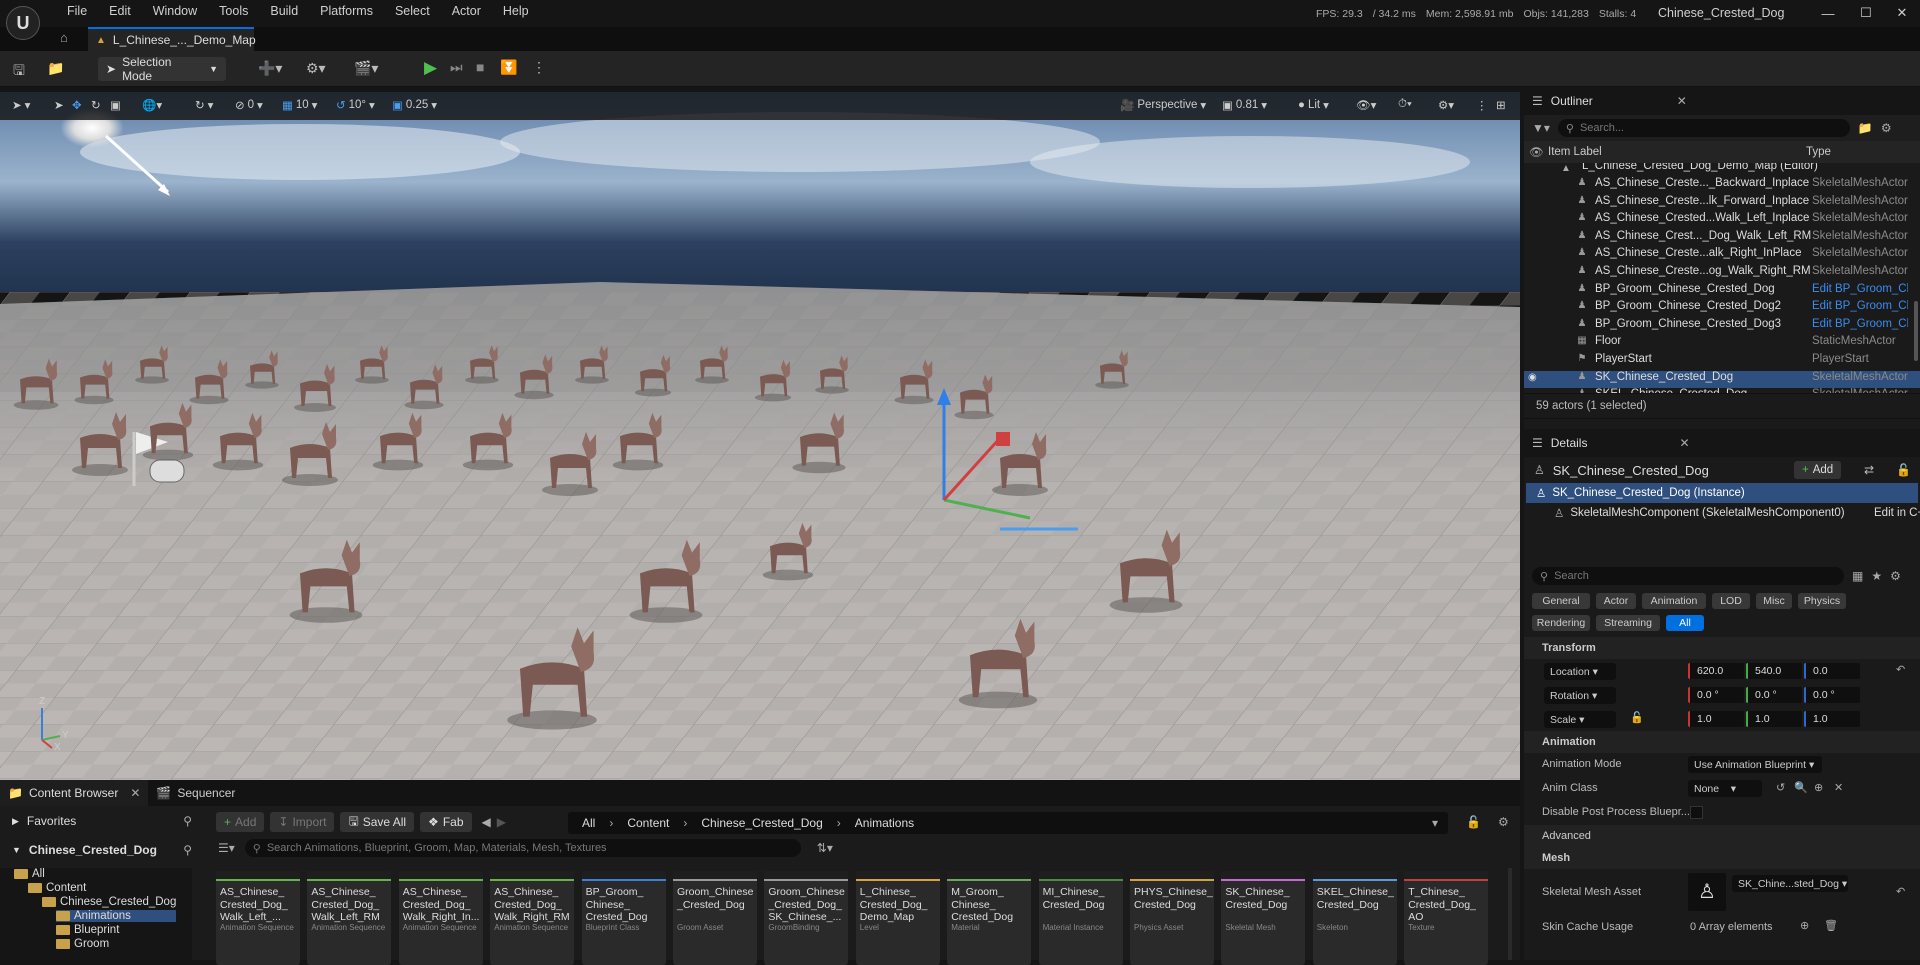 This screenshot has width=1920, height=965. What do you see at coordinates (1722, 836) in the screenshot?
I see `section-advanced: Advanced` at bounding box center [1722, 836].